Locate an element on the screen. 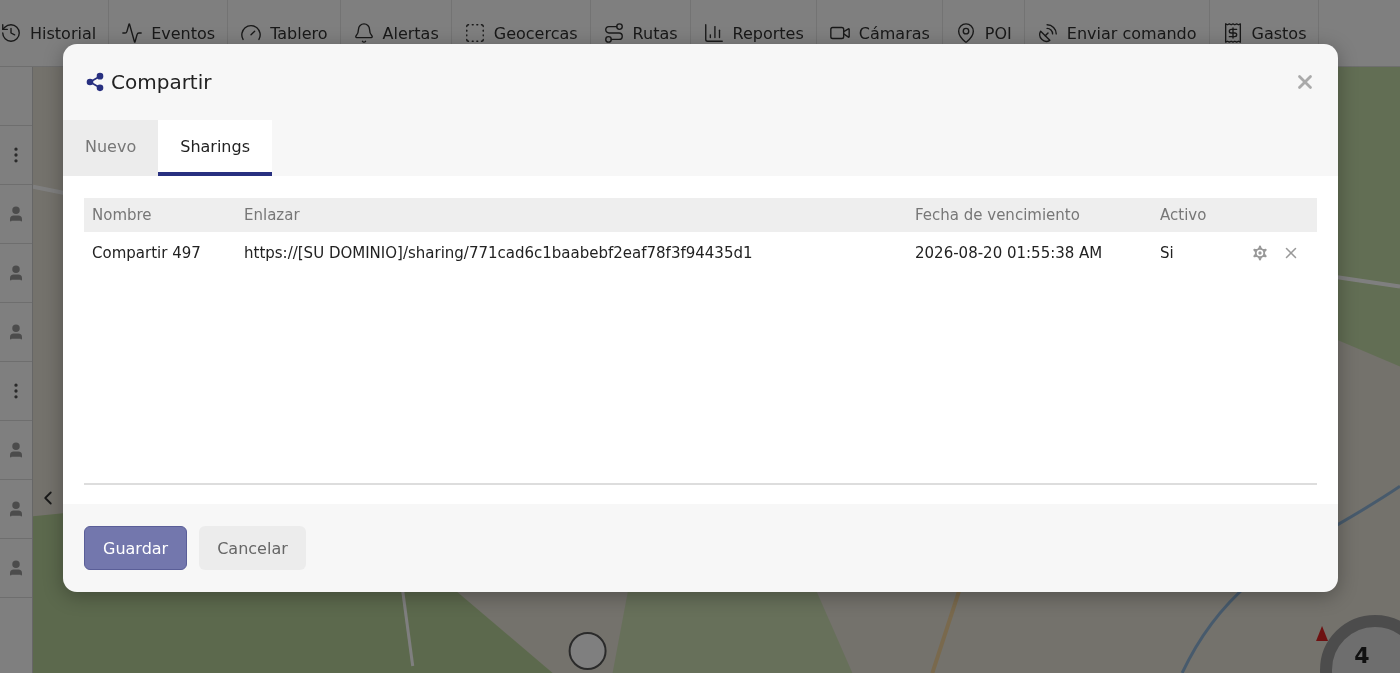 This screenshot has width=1400, height=673. nav-link: POI is located at coordinates (998, 33).